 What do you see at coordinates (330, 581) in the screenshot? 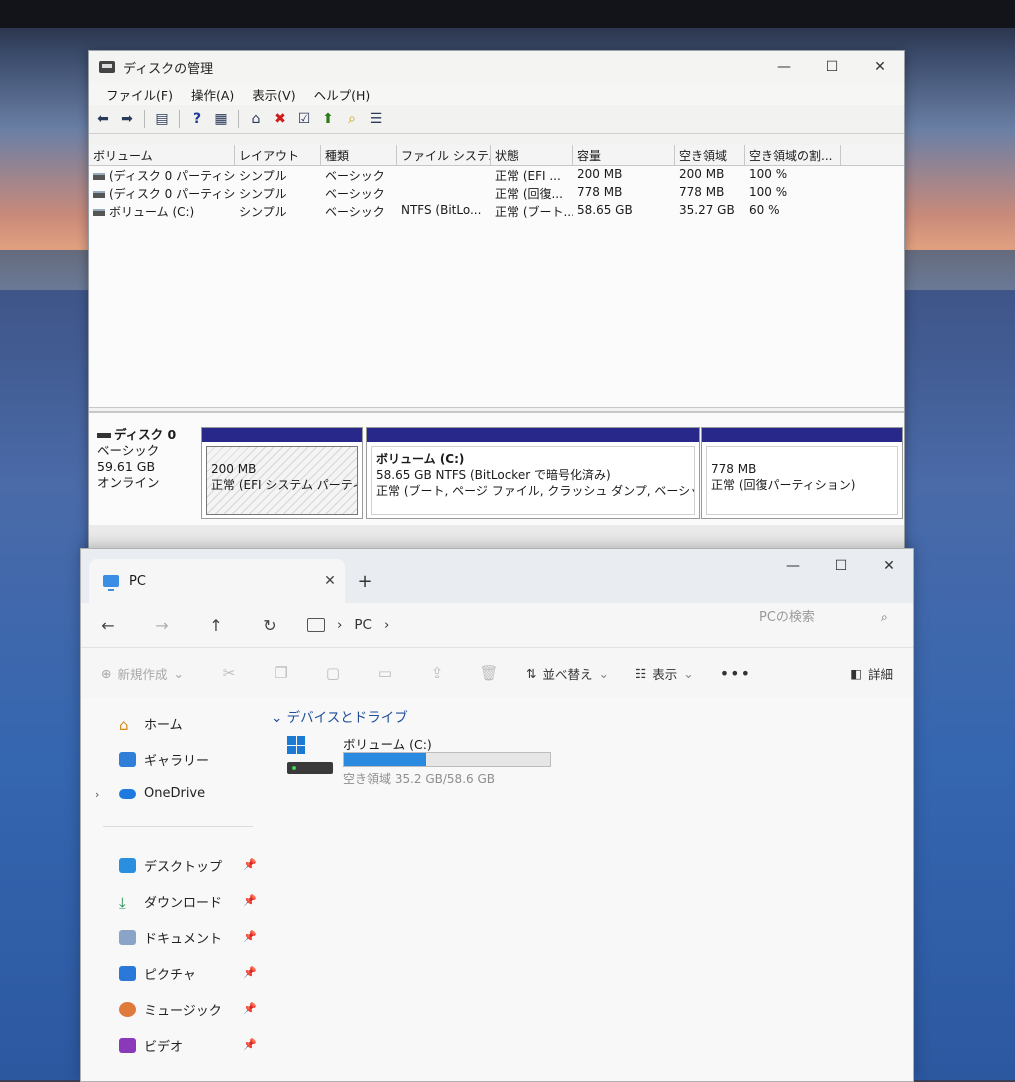
I see `close-tab-icon: ✕` at bounding box center [330, 581].